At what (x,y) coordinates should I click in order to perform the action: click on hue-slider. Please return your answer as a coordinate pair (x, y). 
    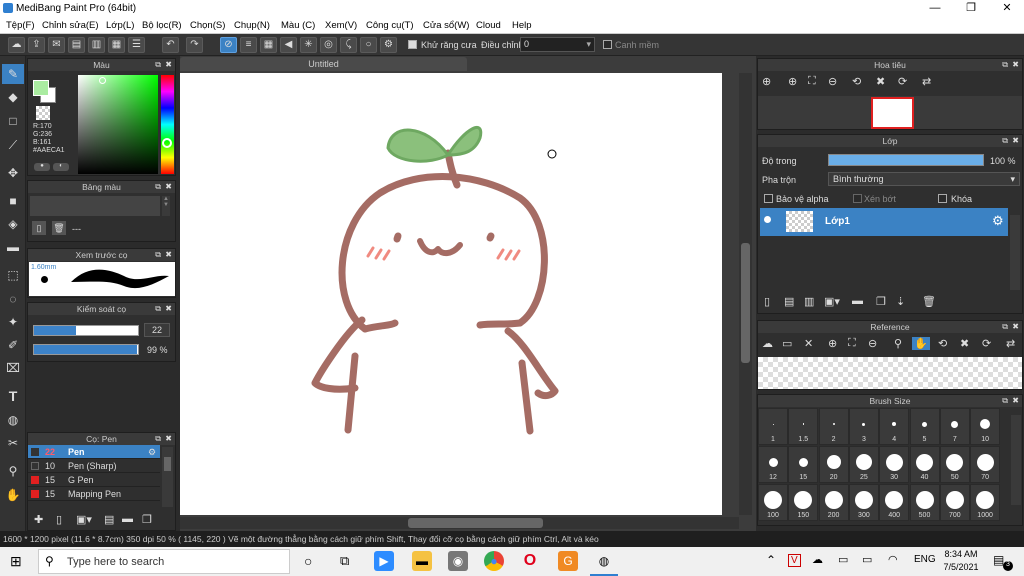
    Looking at the image, I should click on (167, 124).